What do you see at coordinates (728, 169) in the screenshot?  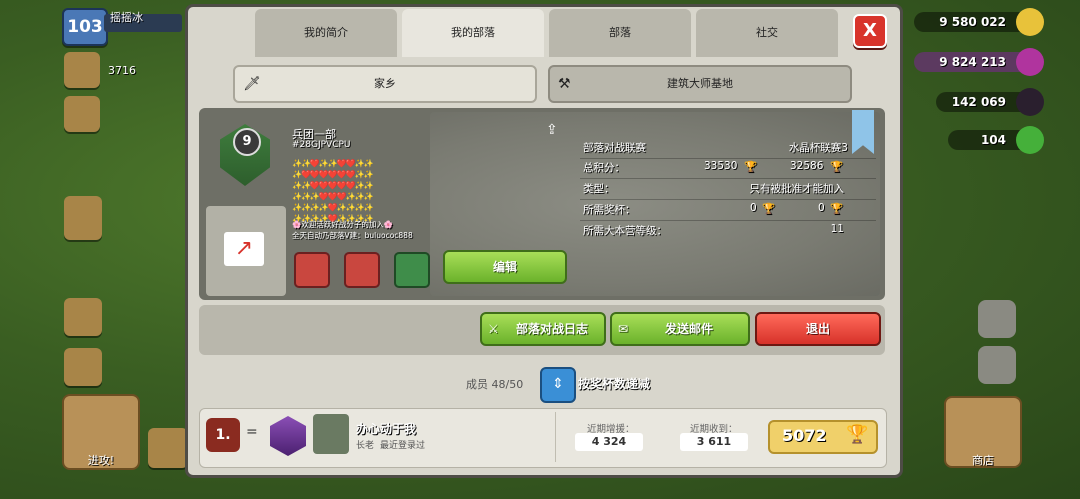 I see `total-points-row: 总积分： 33530 🏆 32586 🏆` at bounding box center [728, 169].